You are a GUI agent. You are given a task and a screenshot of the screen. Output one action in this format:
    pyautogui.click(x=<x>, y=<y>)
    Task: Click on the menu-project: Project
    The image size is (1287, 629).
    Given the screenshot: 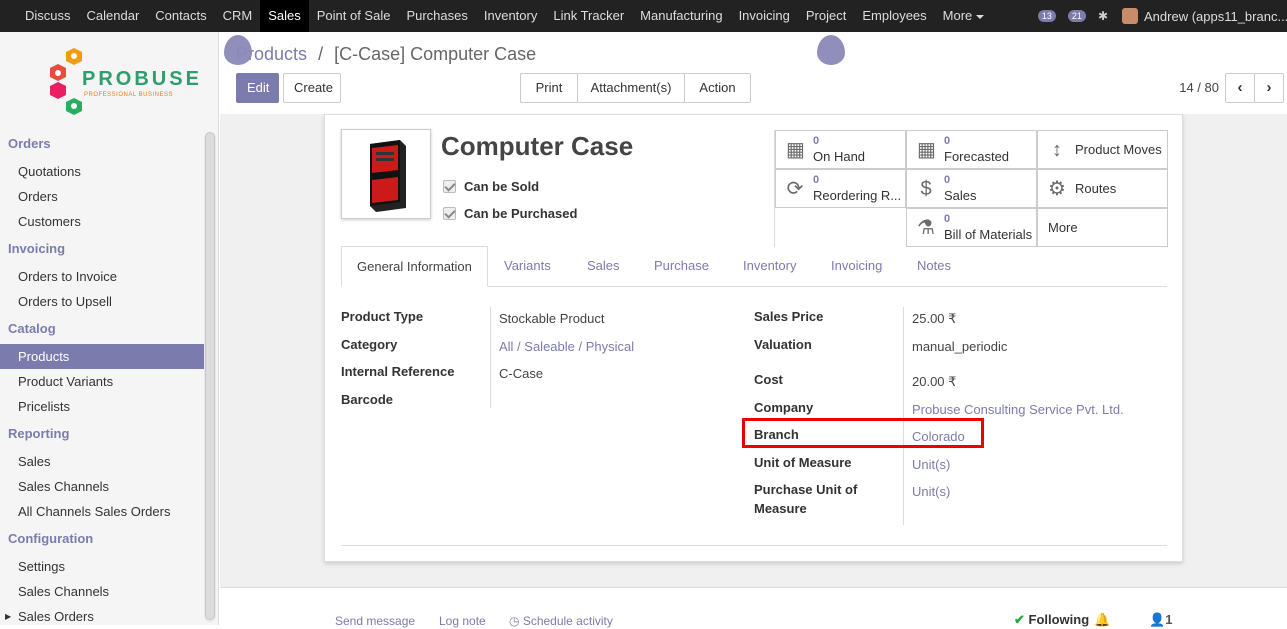 What is the action you would take?
    pyautogui.click(x=826, y=16)
    